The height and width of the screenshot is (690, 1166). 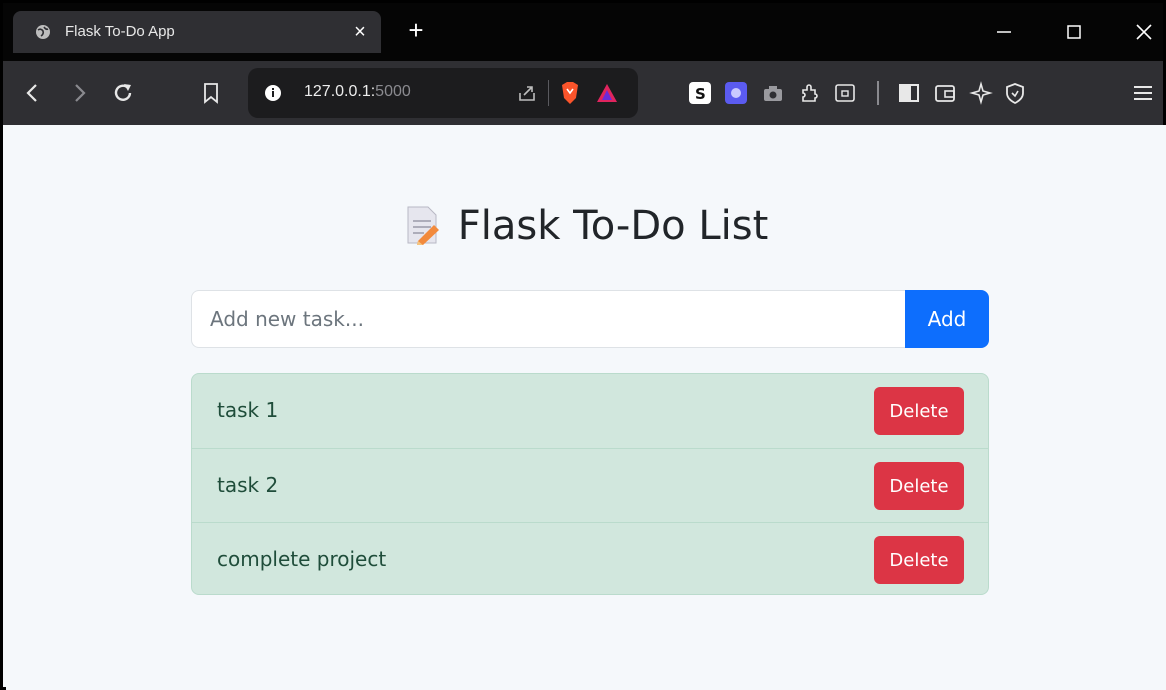 I want to click on task-text: task 2, so click(x=248, y=485).